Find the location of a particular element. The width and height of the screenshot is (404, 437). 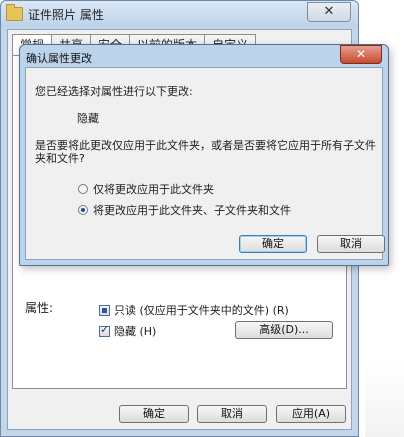

folder-icon is located at coordinates (14, 12).